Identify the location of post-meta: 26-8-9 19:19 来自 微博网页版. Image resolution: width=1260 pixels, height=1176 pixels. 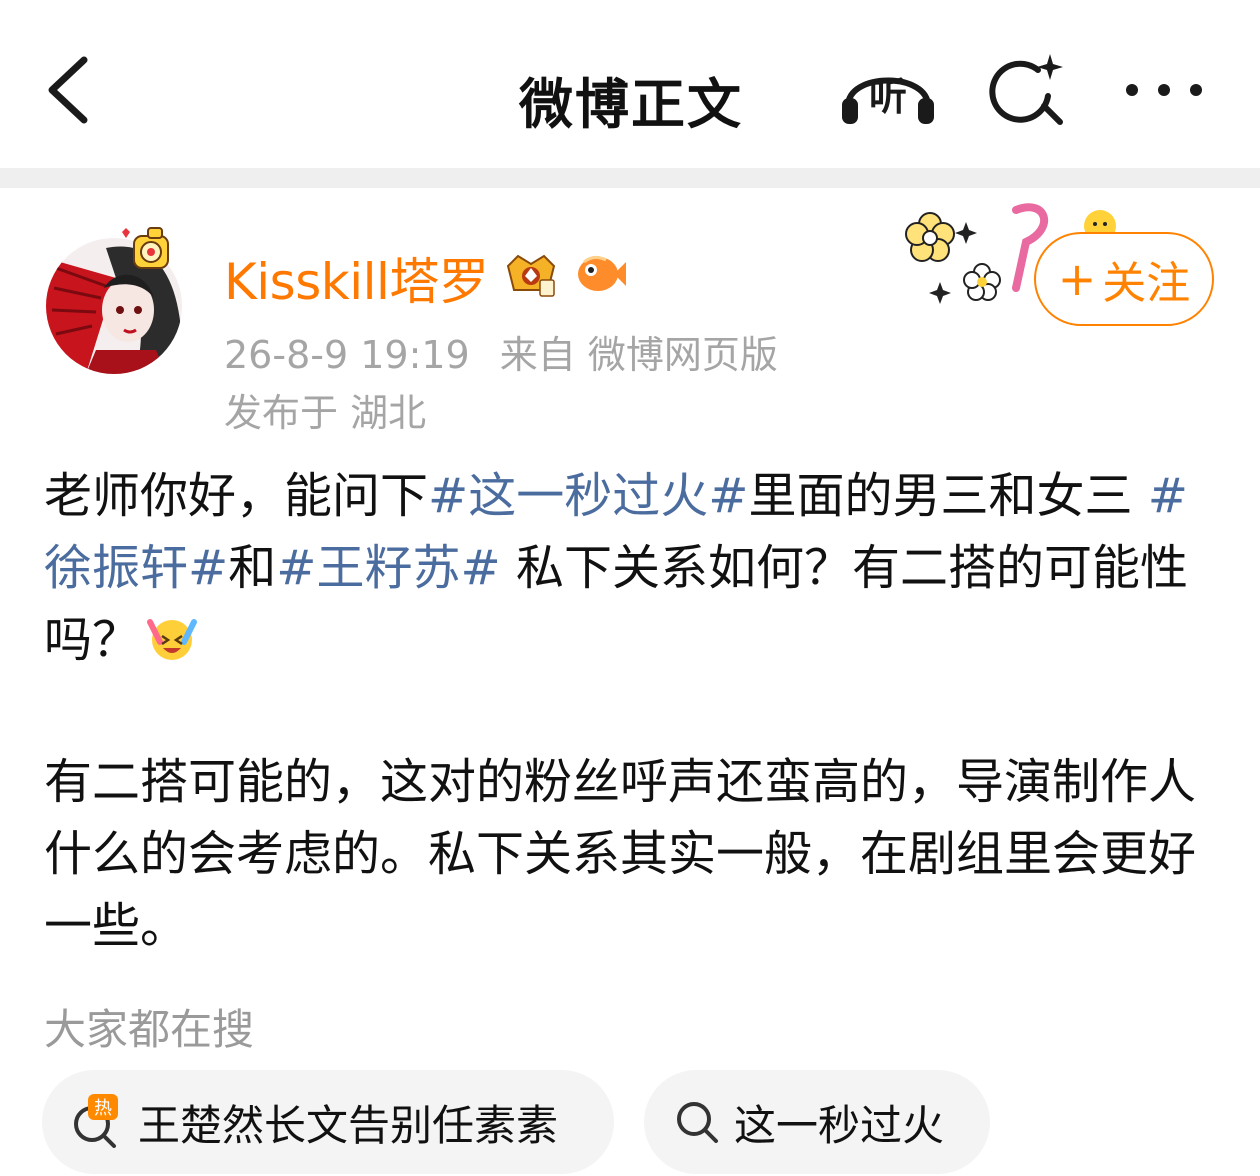
(501, 351).